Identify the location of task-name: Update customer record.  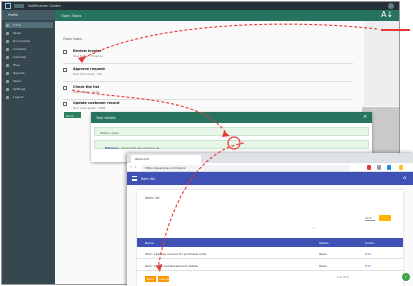
(96, 103).